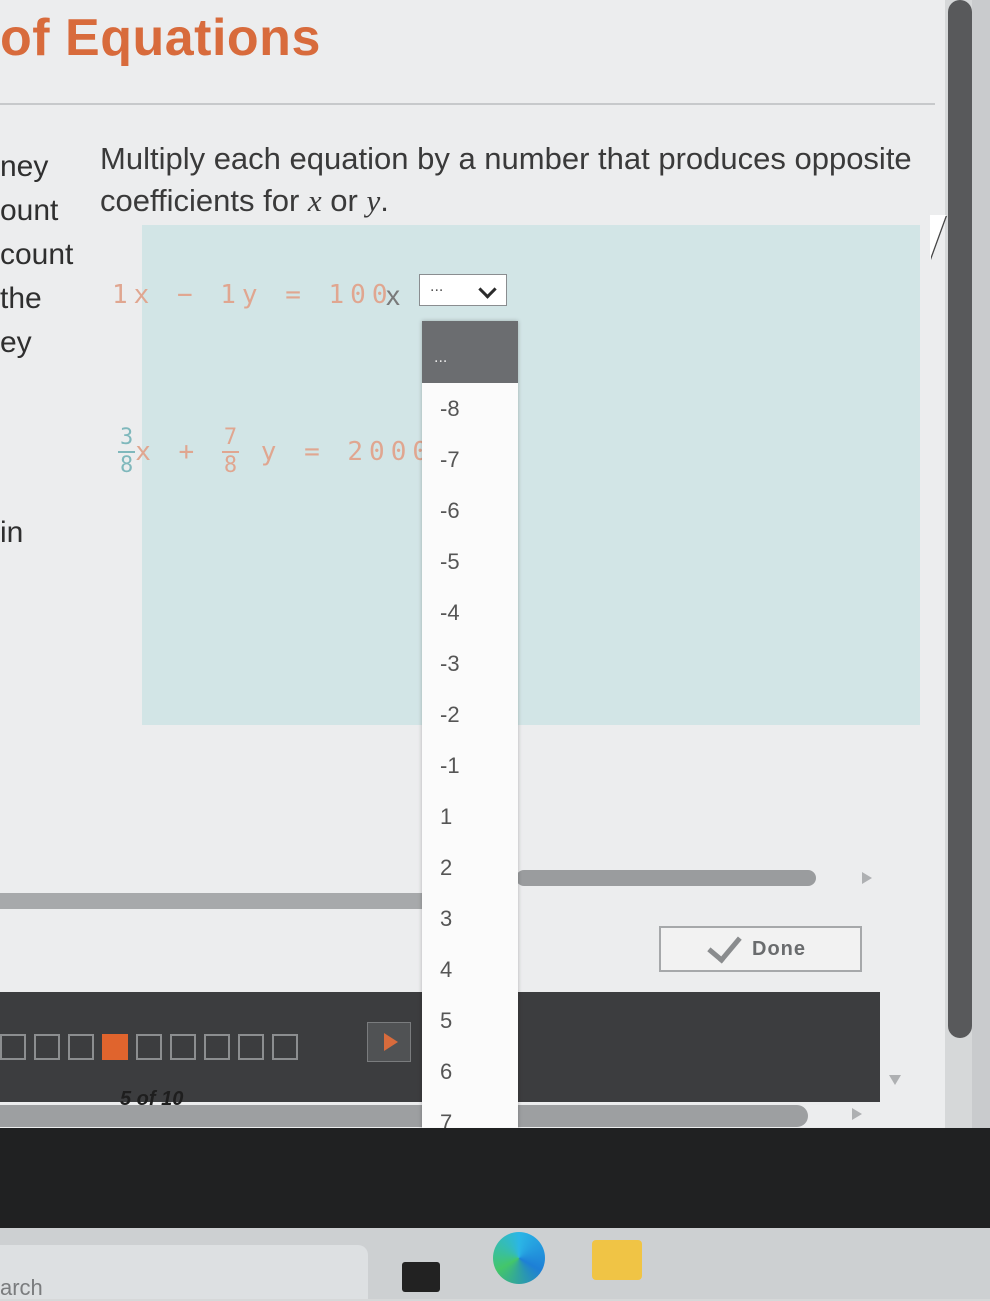 The image size is (990, 1301). Describe the element at coordinates (867, 878) in the screenshot. I see `scroll-right-arrow-icon` at that location.